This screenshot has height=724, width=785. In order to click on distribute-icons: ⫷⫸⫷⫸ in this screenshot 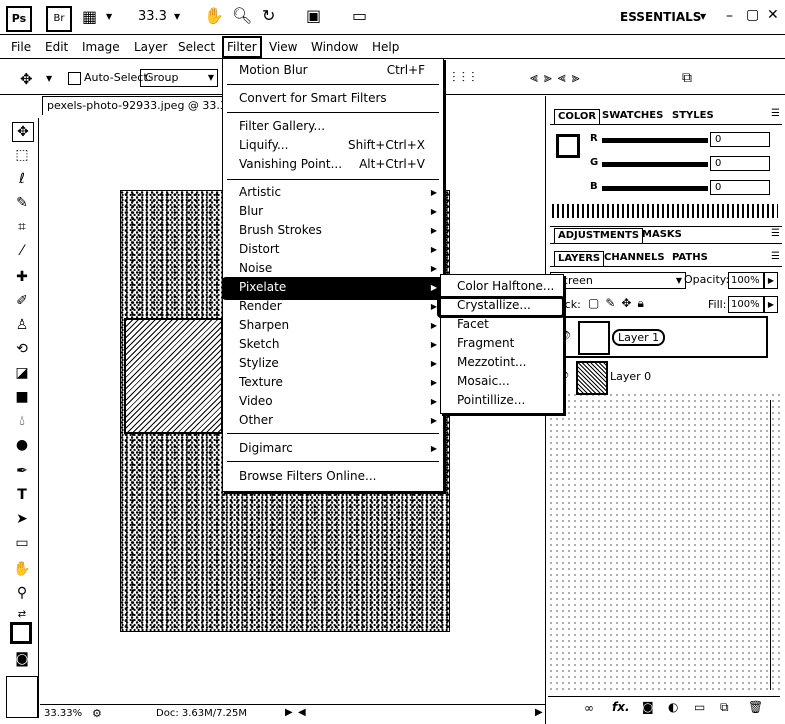, I will do `click(558, 78)`.